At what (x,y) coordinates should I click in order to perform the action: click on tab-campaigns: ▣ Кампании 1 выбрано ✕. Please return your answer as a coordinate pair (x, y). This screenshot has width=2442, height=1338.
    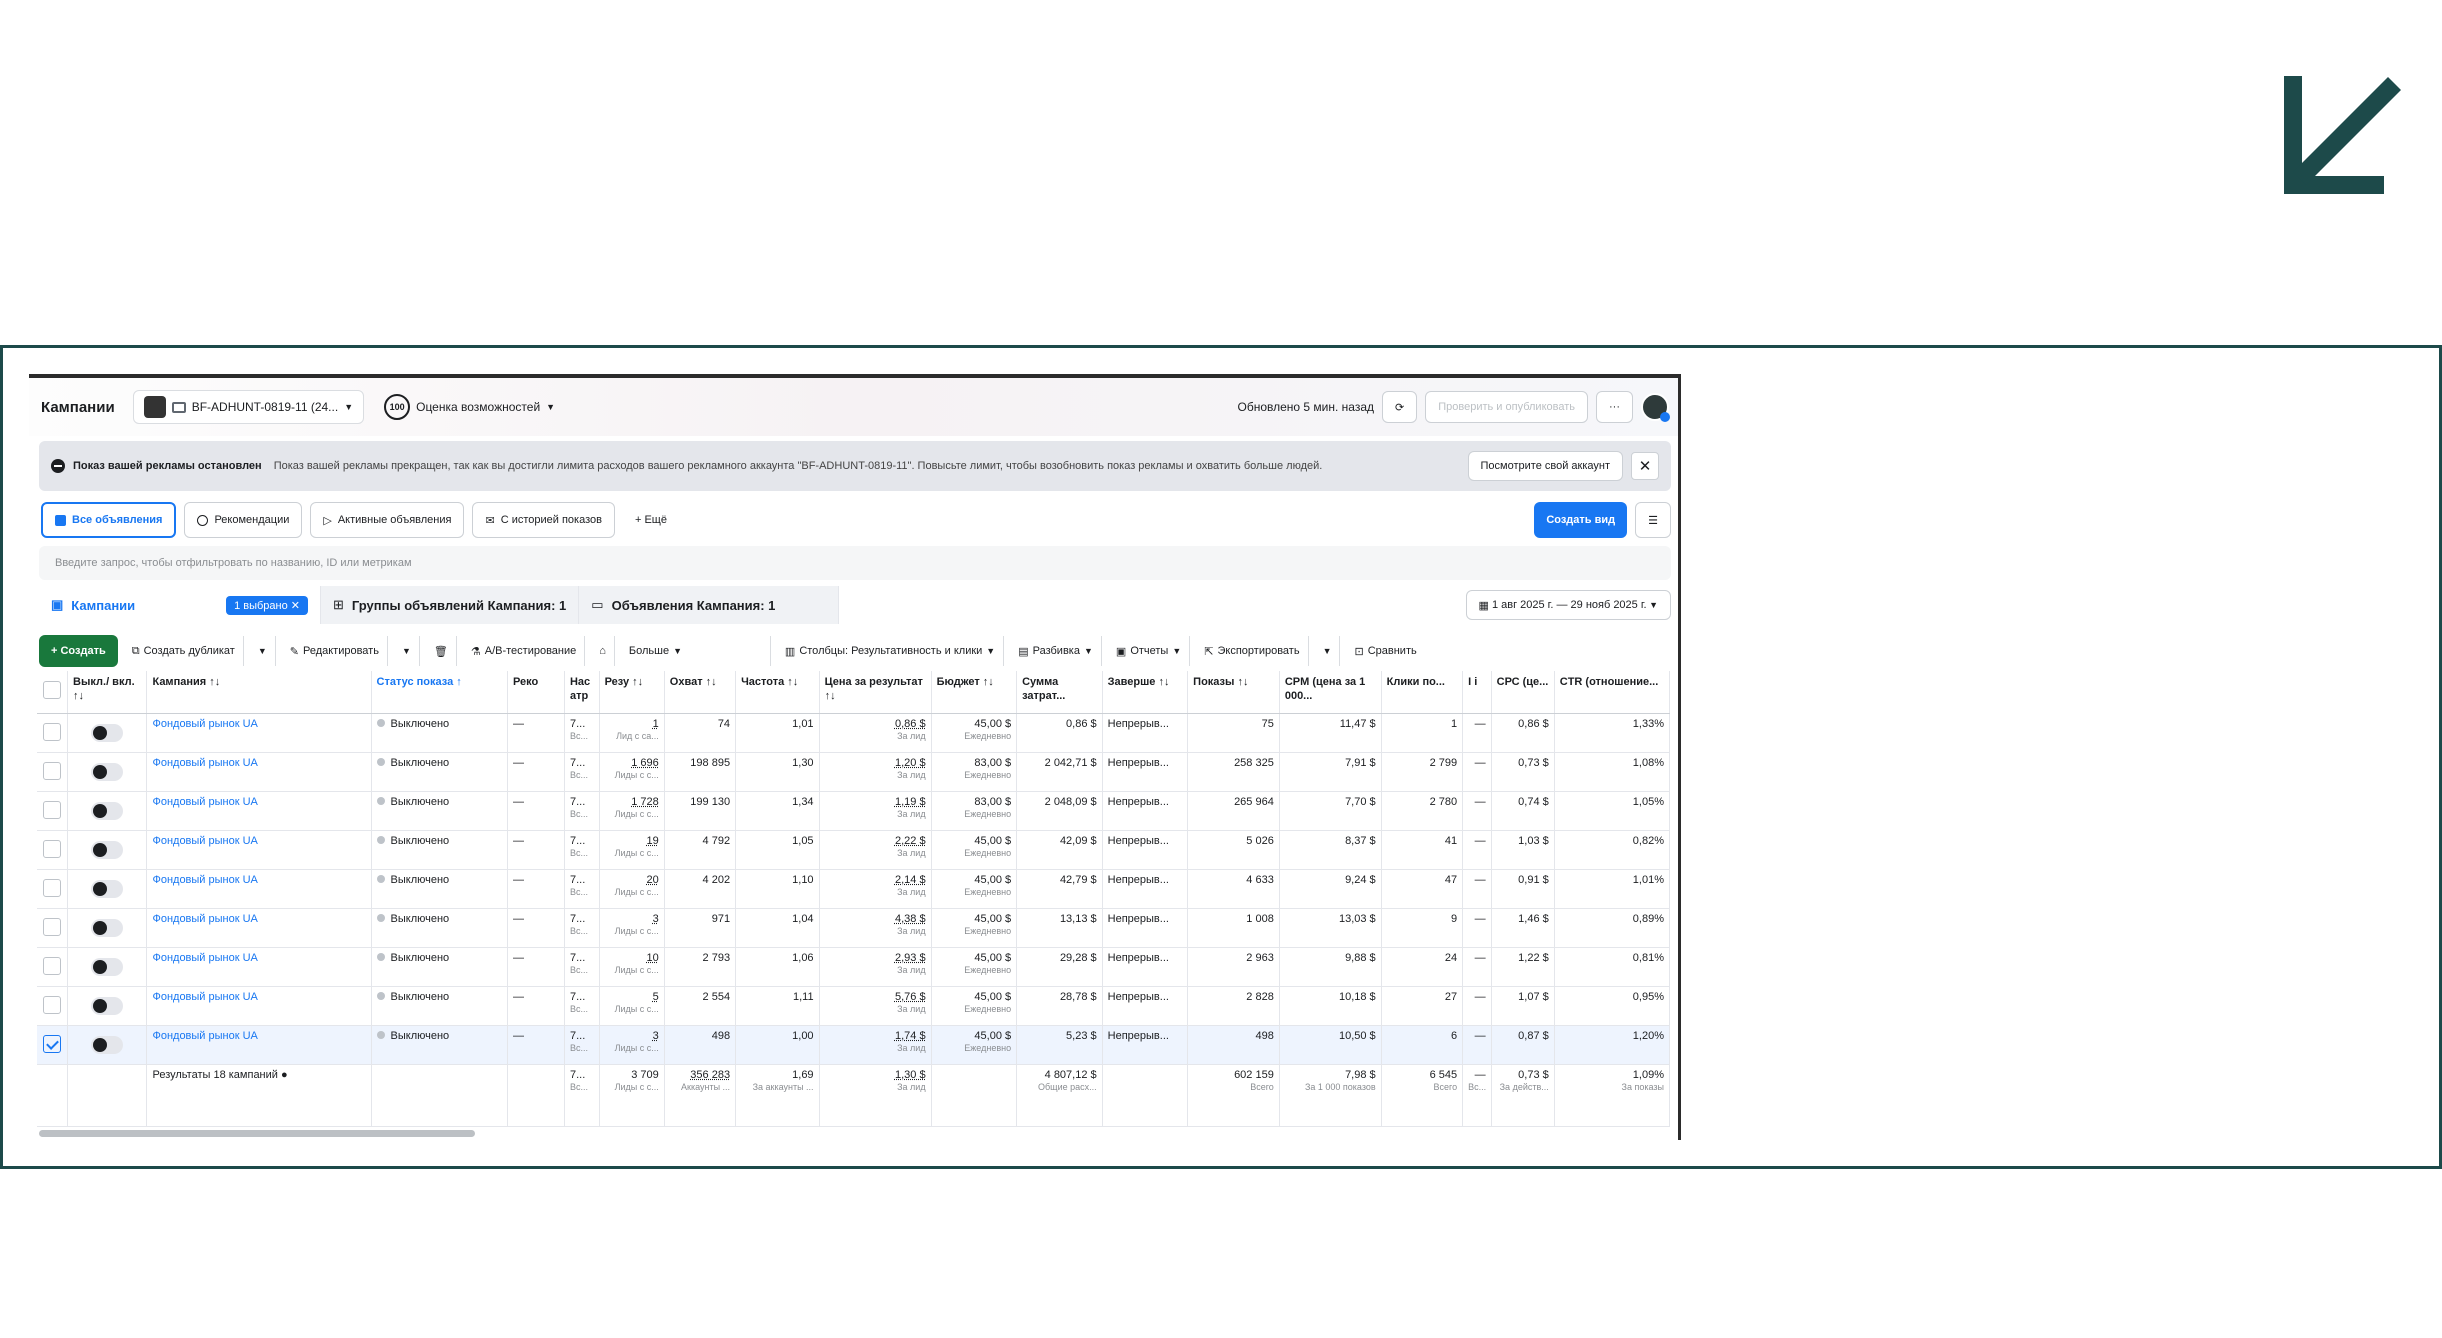
    Looking at the image, I should click on (180, 605).